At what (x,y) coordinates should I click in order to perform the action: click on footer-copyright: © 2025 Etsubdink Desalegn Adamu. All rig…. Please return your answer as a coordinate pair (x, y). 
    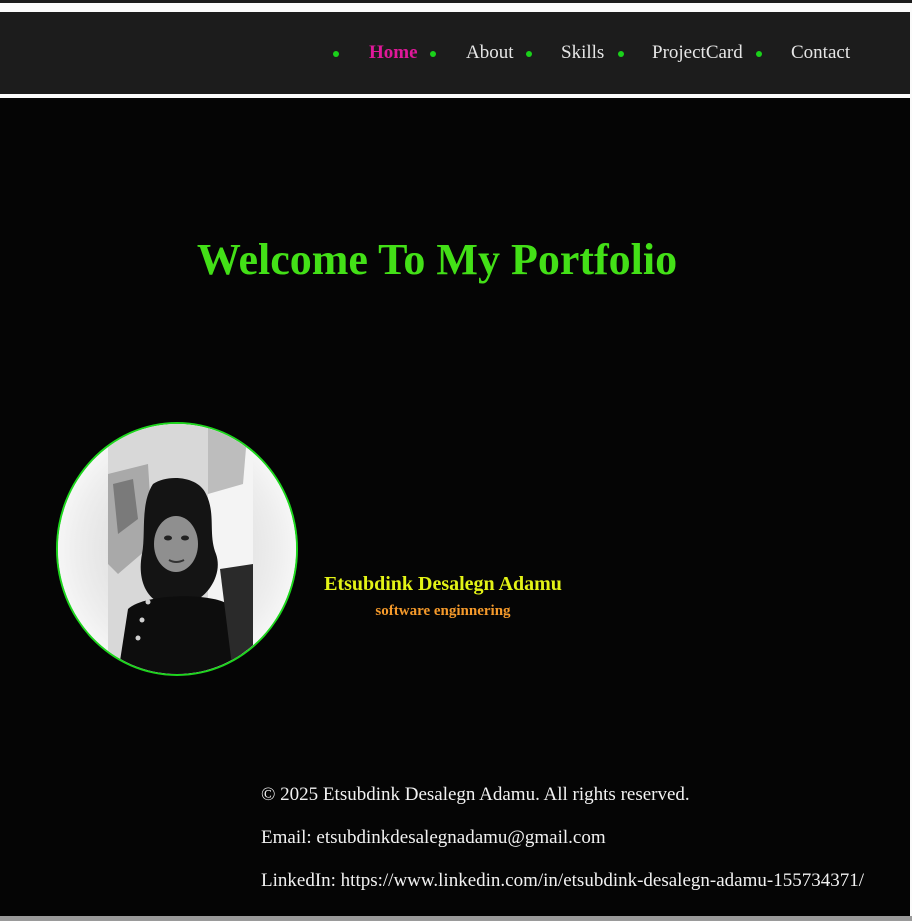
    Looking at the image, I should click on (475, 794).